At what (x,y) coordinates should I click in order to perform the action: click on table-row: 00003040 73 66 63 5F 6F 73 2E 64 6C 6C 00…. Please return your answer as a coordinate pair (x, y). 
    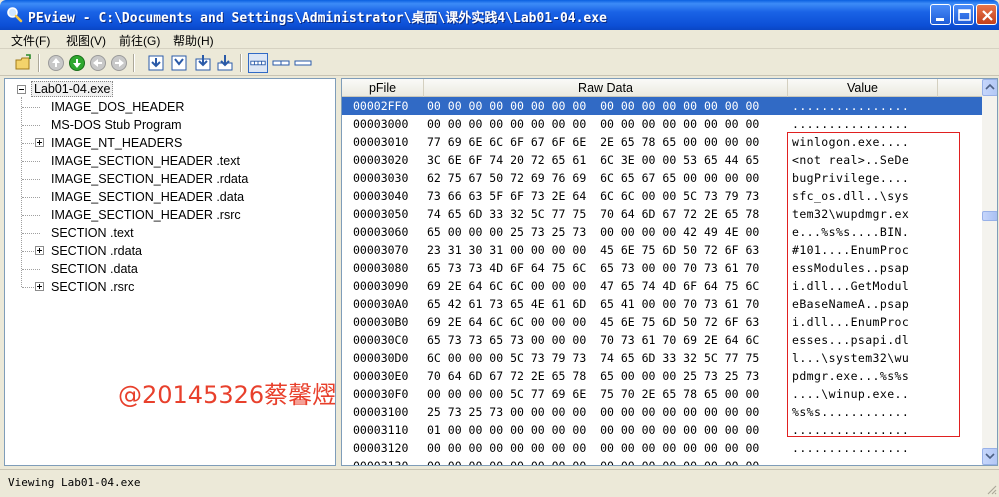
    Looking at the image, I should click on (662, 196).